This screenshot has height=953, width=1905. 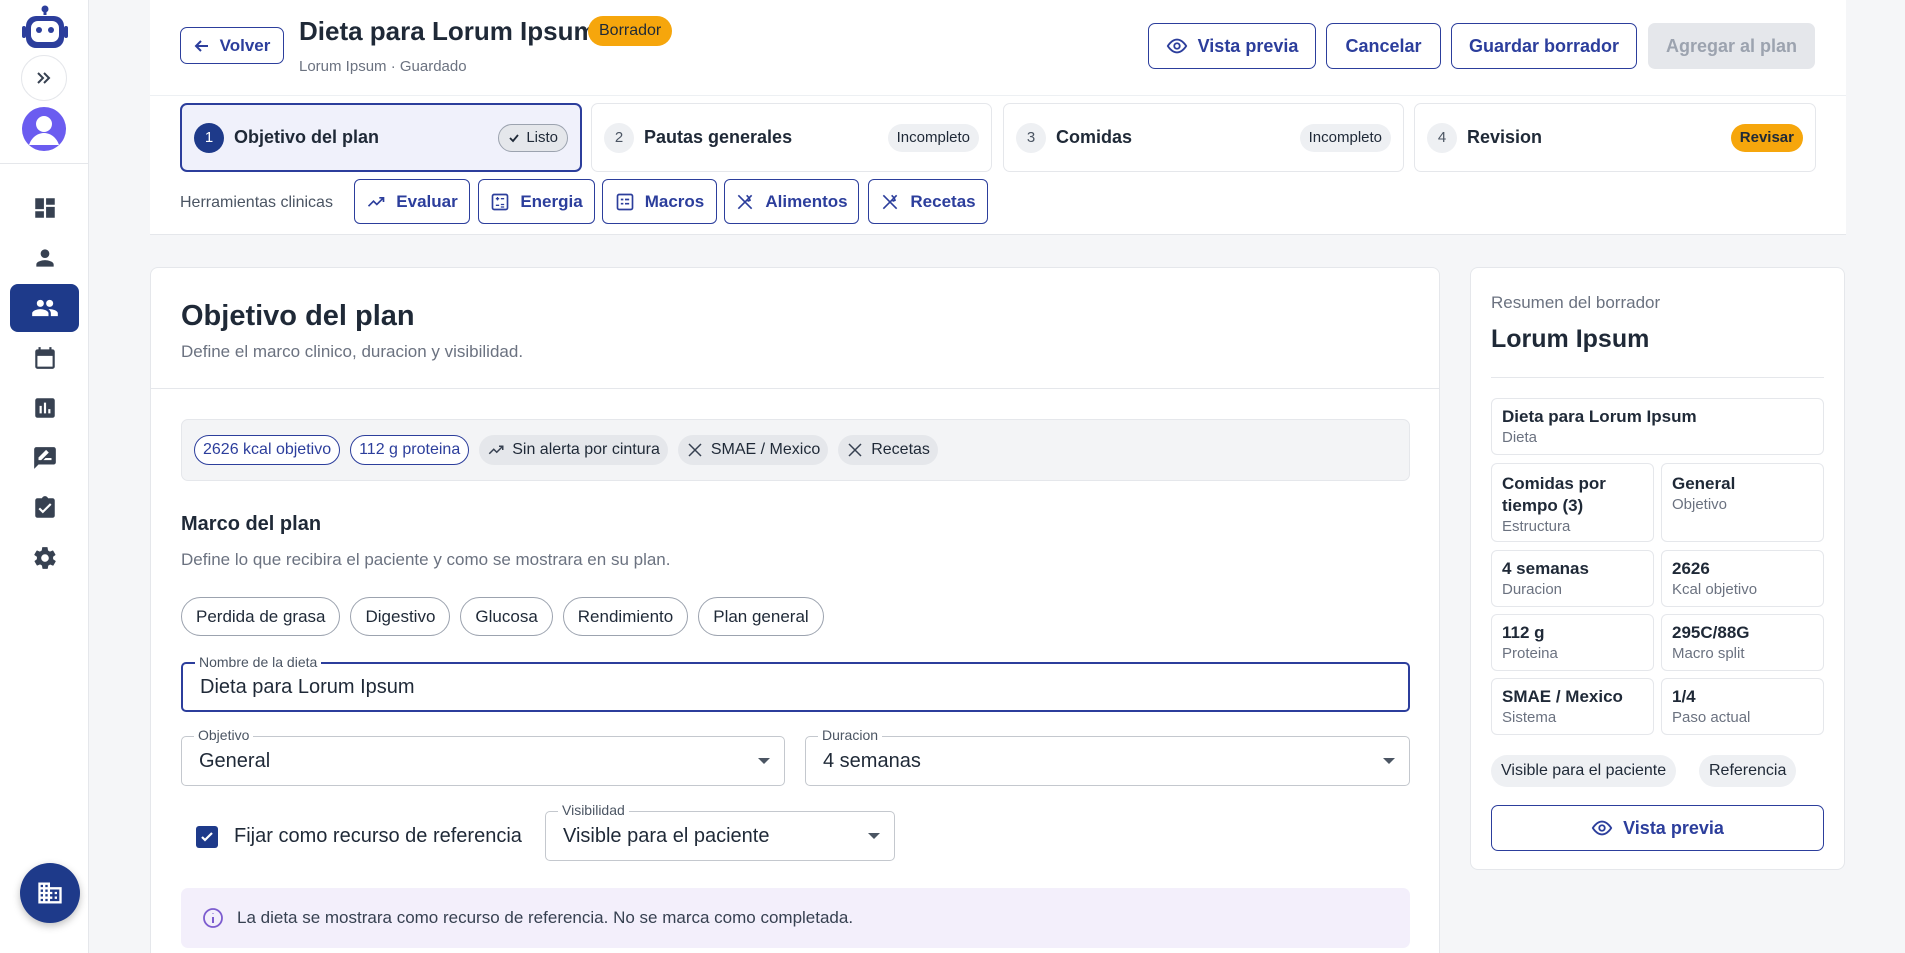 I want to click on calendar-icon, so click(x=44, y=358).